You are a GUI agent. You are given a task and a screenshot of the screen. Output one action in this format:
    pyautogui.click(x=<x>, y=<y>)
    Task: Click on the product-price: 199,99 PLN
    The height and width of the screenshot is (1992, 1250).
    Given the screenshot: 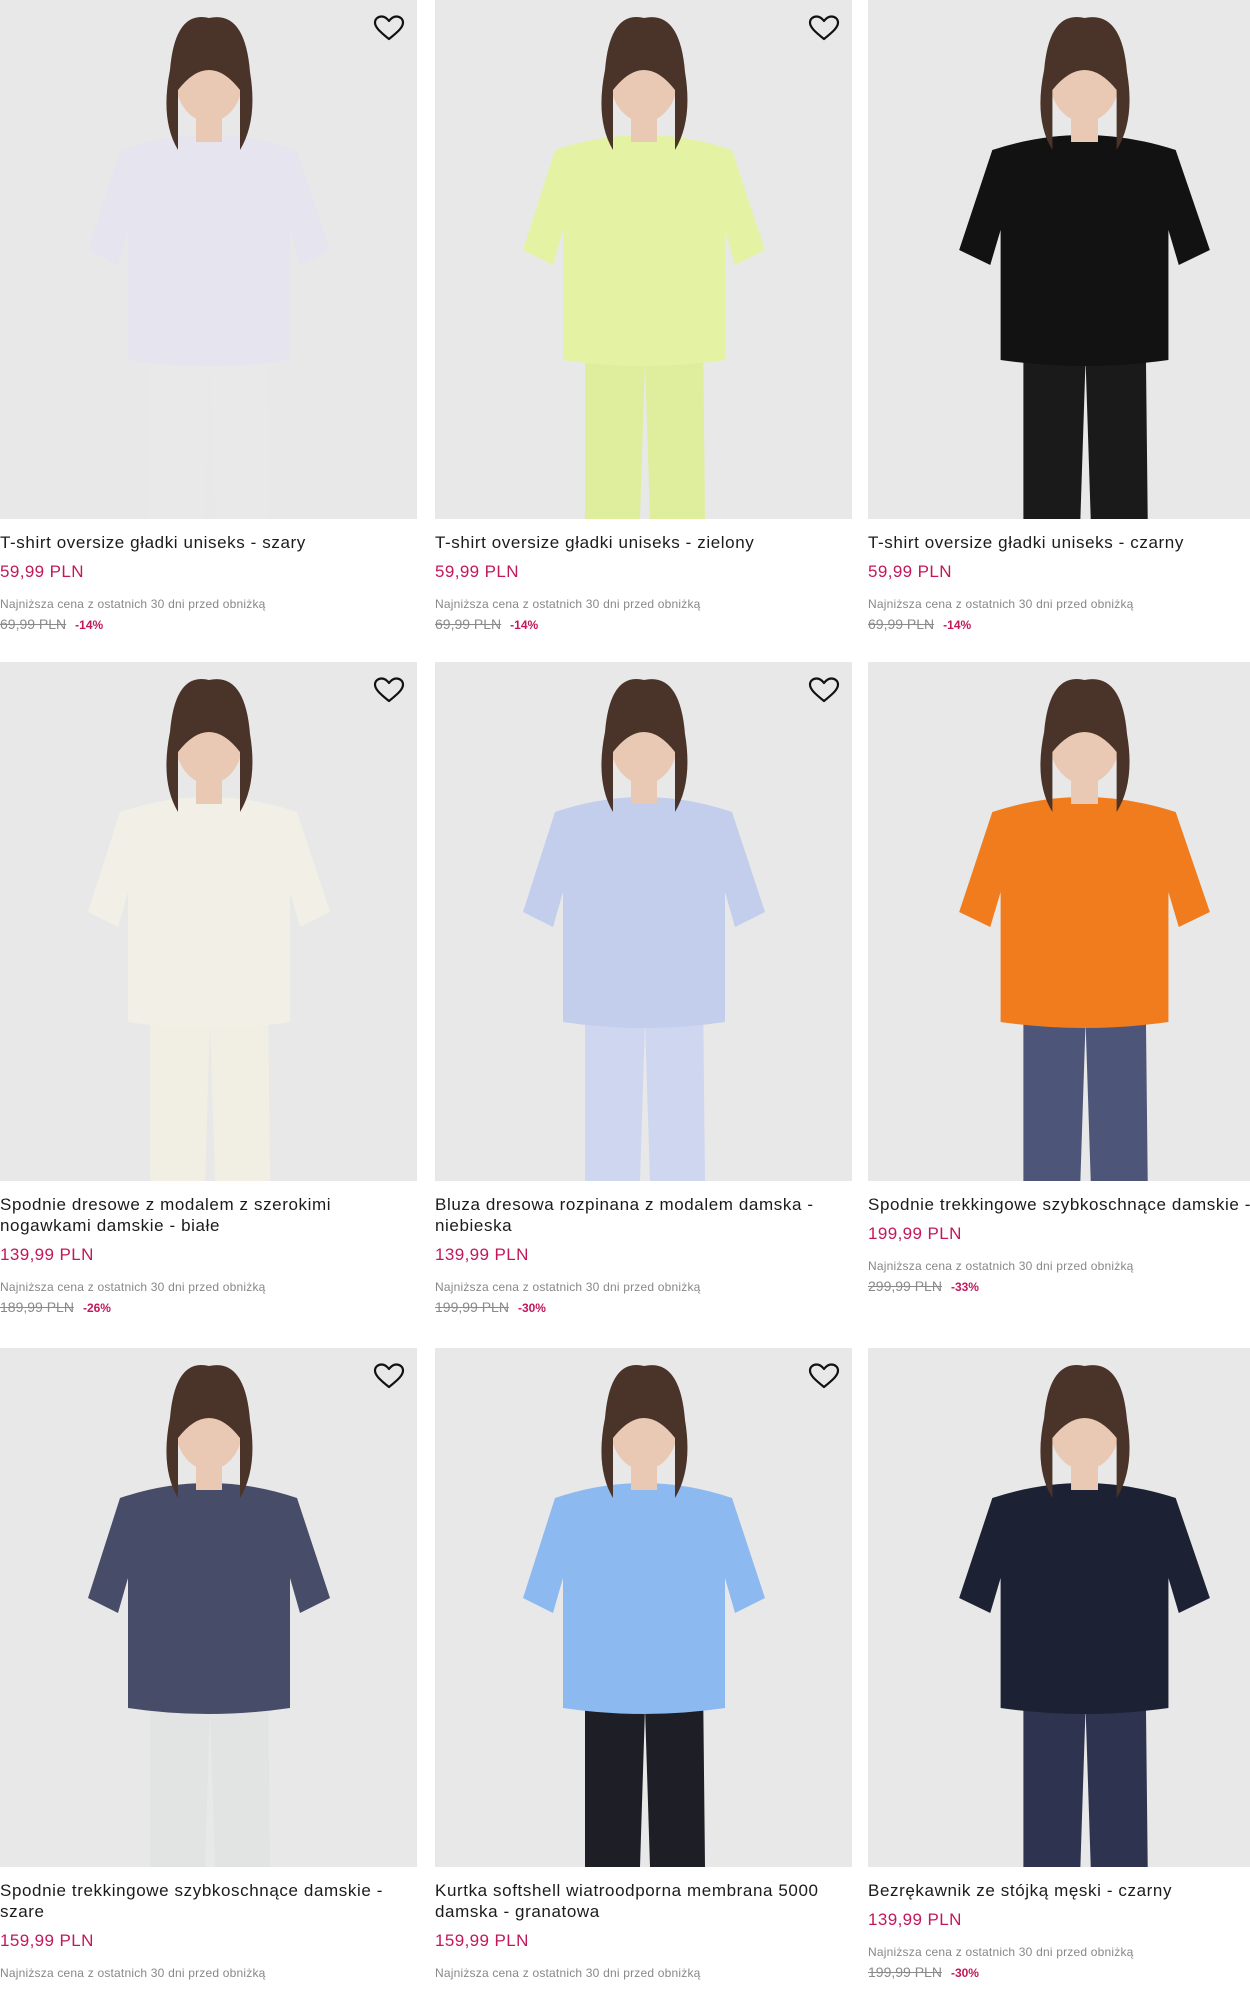 What is the action you would take?
    pyautogui.click(x=915, y=1233)
    